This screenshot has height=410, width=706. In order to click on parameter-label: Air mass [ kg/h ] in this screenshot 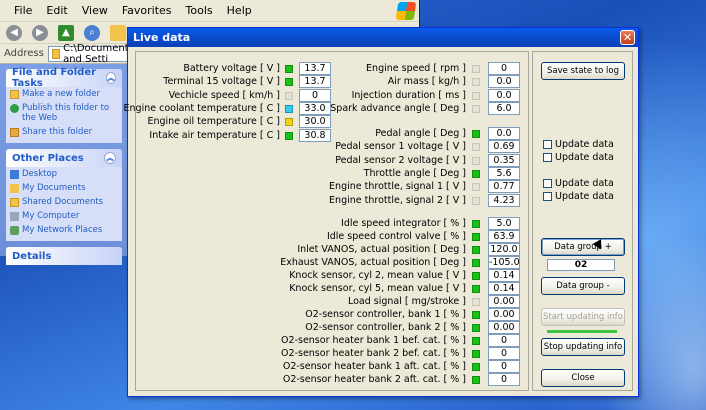, I will do `click(426, 82)`.